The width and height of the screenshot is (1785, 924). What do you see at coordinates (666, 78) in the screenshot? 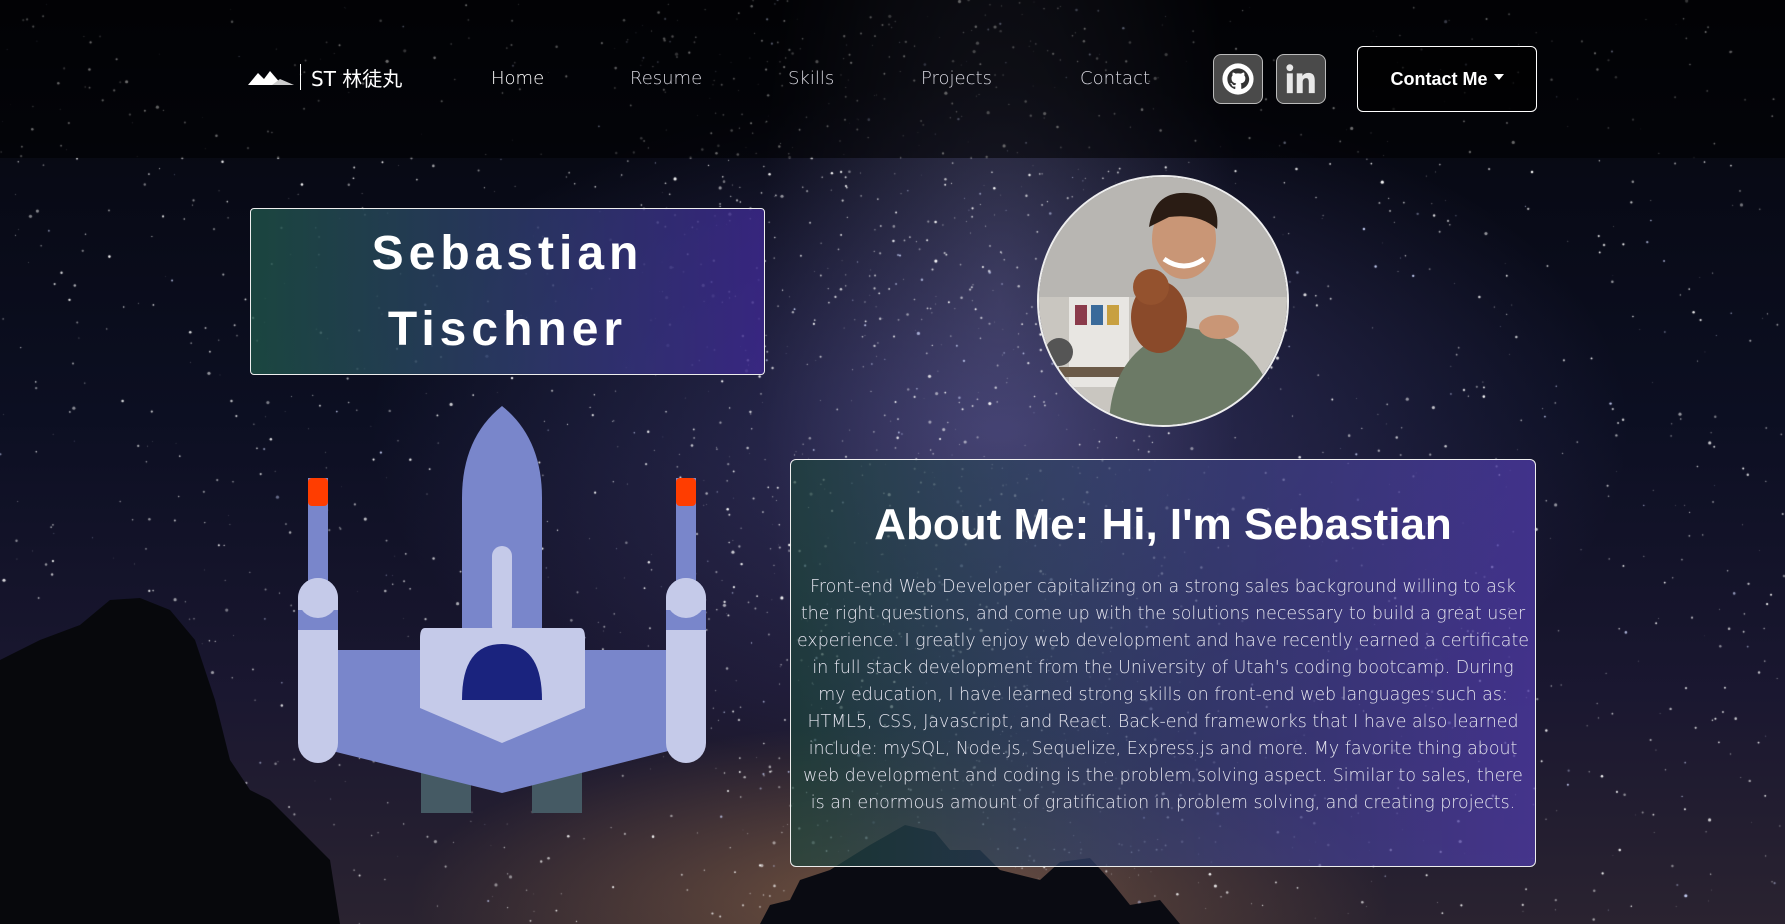
I see `nav-resume: Resume` at bounding box center [666, 78].